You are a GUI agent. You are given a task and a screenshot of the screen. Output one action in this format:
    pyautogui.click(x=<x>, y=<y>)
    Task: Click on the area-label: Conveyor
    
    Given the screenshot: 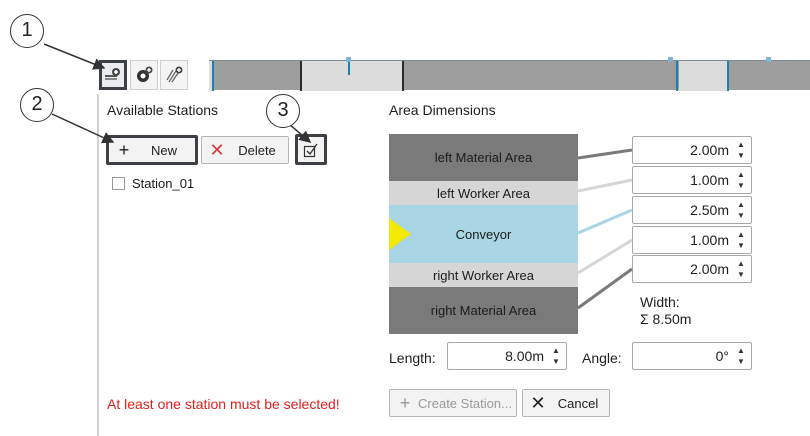 What is the action you would take?
    pyautogui.click(x=483, y=234)
    